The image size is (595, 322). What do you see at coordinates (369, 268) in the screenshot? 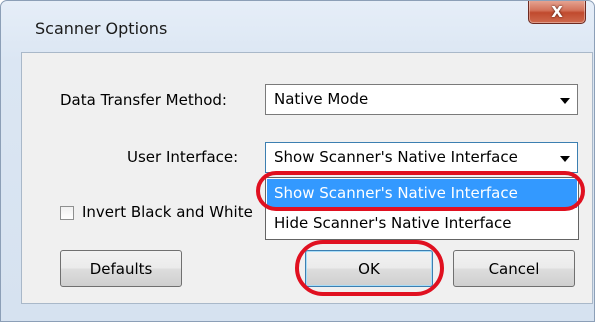
I see `highlight-ring-ok-button` at bounding box center [369, 268].